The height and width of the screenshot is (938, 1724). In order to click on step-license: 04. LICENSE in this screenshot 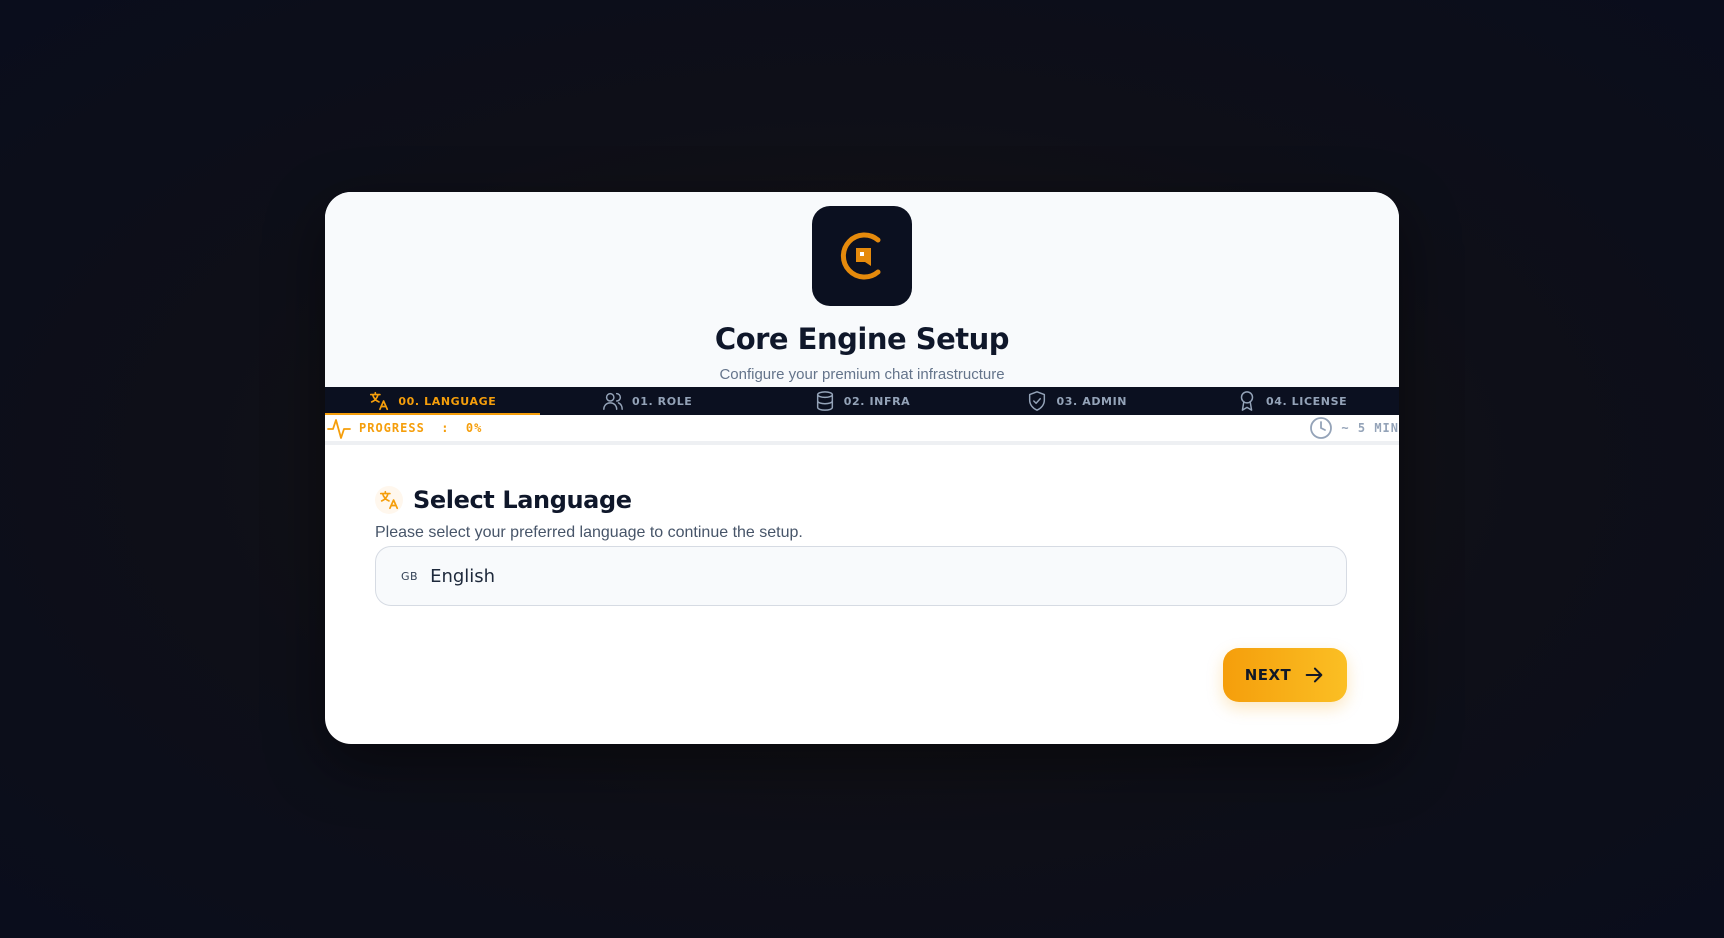, I will do `click(1291, 401)`.